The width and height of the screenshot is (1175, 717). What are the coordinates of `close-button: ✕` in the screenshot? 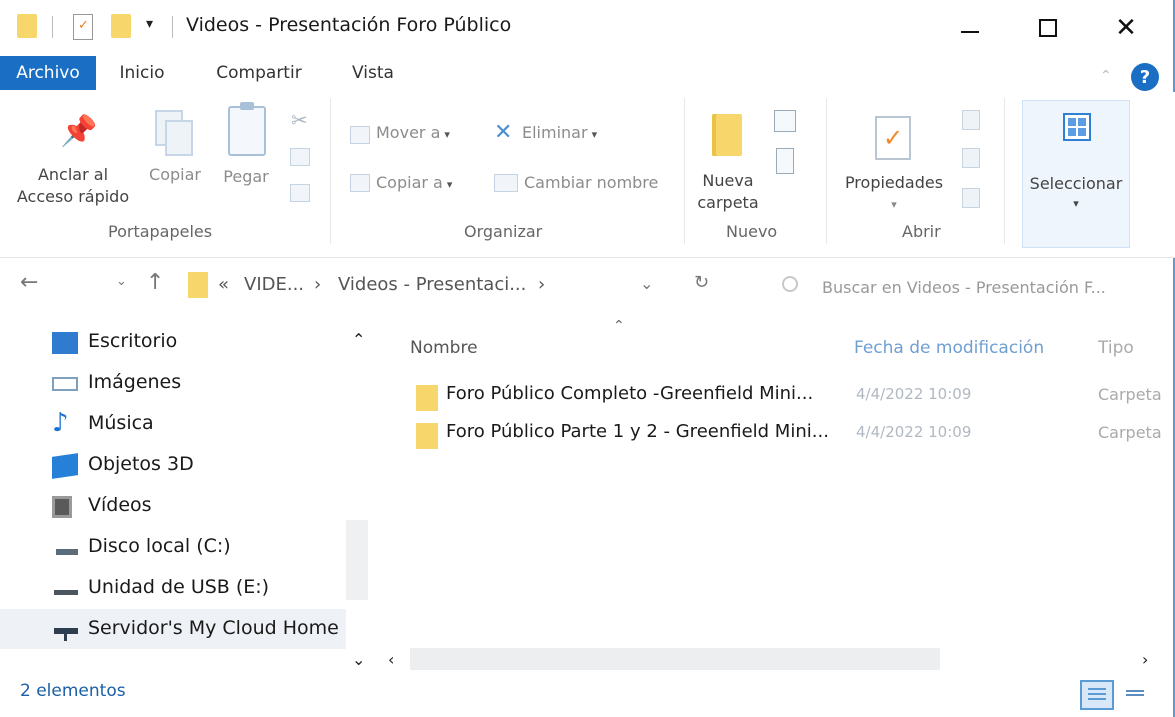 It's located at (1126, 28).